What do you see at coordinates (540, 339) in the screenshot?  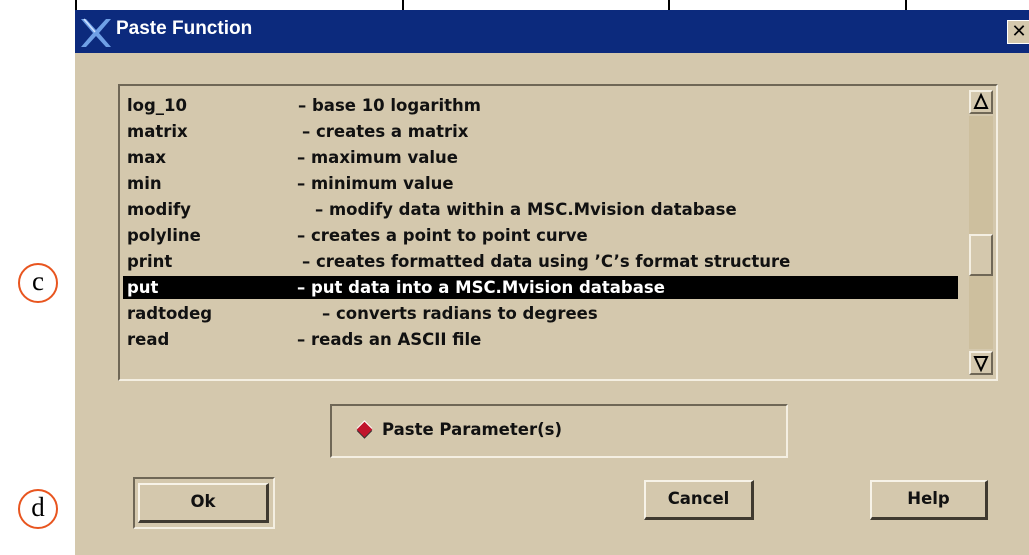 I see `function-list-item: read – reads an ASCII file` at bounding box center [540, 339].